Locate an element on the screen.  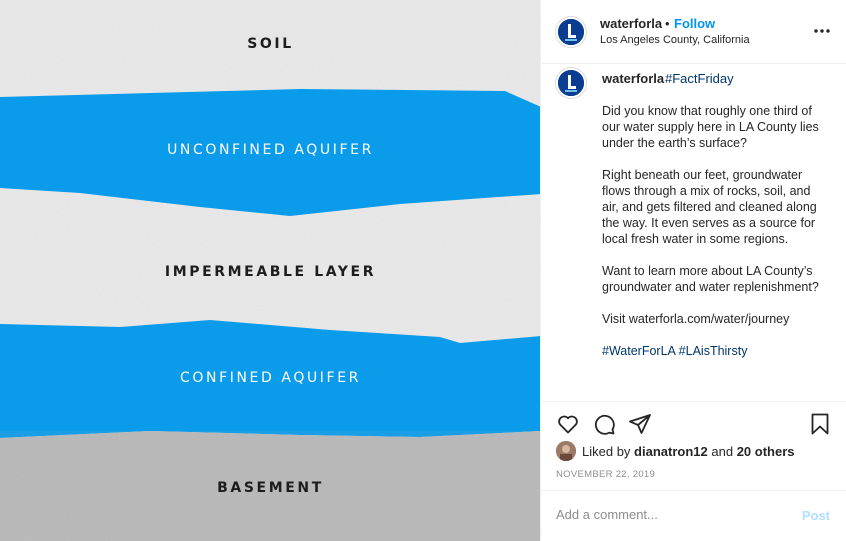
hashtag-link: #LAisThirsty is located at coordinates (713, 351).